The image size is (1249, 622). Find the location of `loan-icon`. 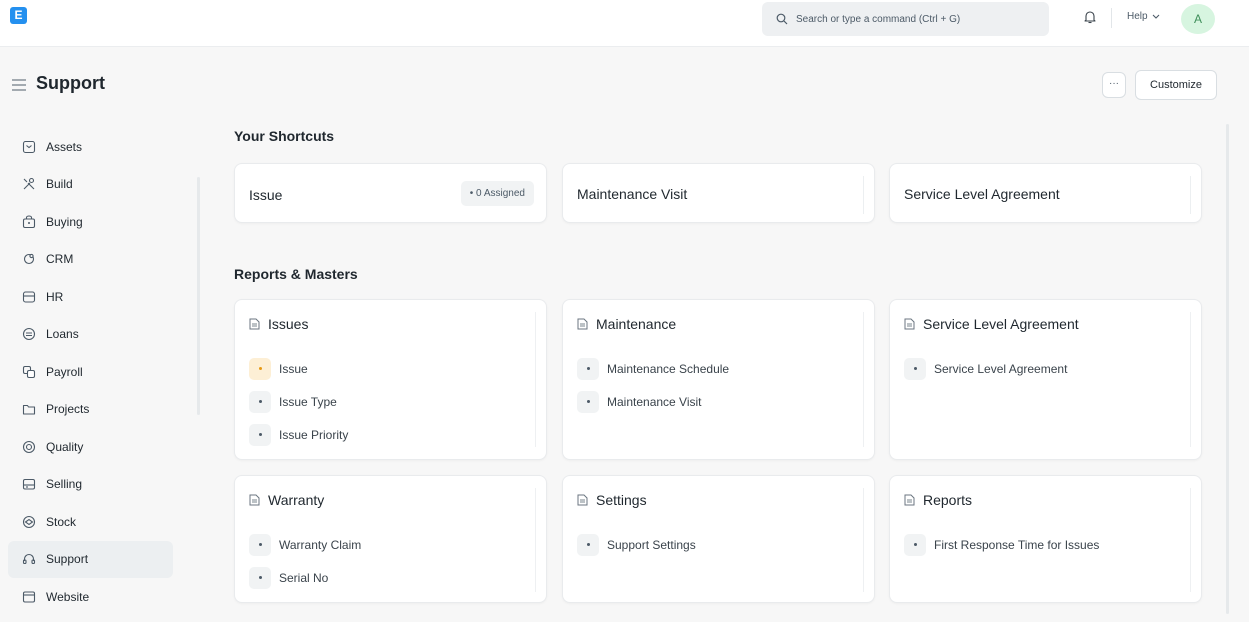

loan-icon is located at coordinates (29, 334).